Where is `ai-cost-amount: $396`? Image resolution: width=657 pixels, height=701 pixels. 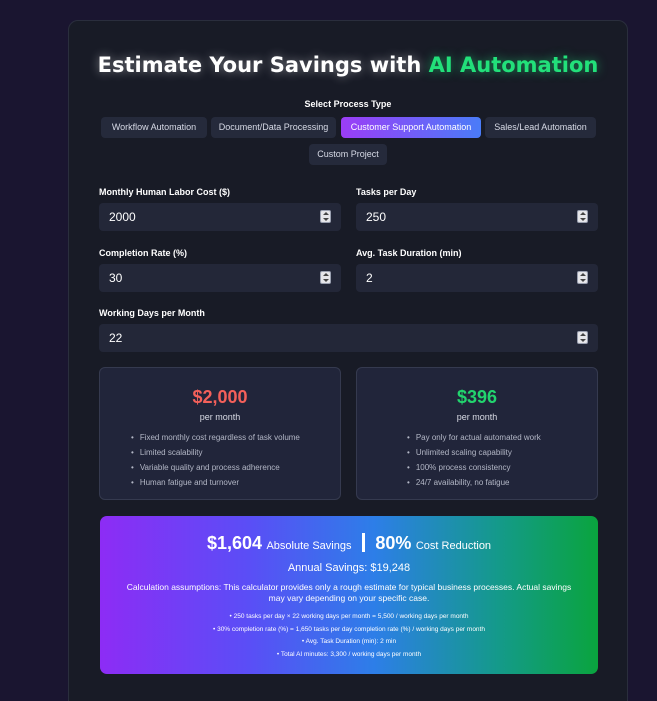
ai-cost-amount: $396 is located at coordinates (477, 397).